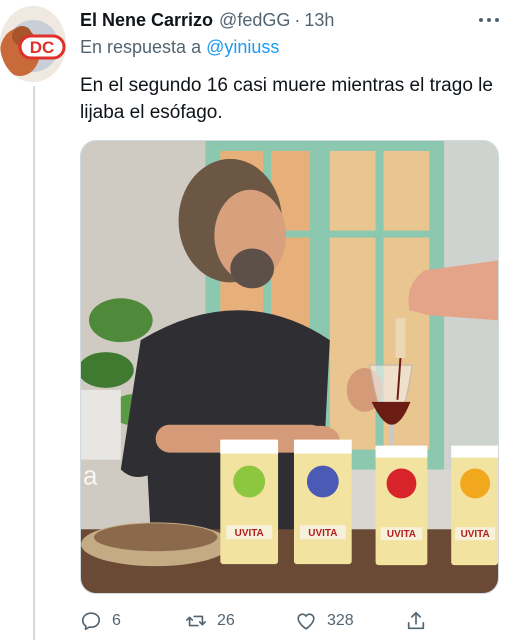 The height and width of the screenshot is (640, 523). What do you see at coordinates (340, 620) in the screenshot?
I see `like-count: 328` at bounding box center [340, 620].